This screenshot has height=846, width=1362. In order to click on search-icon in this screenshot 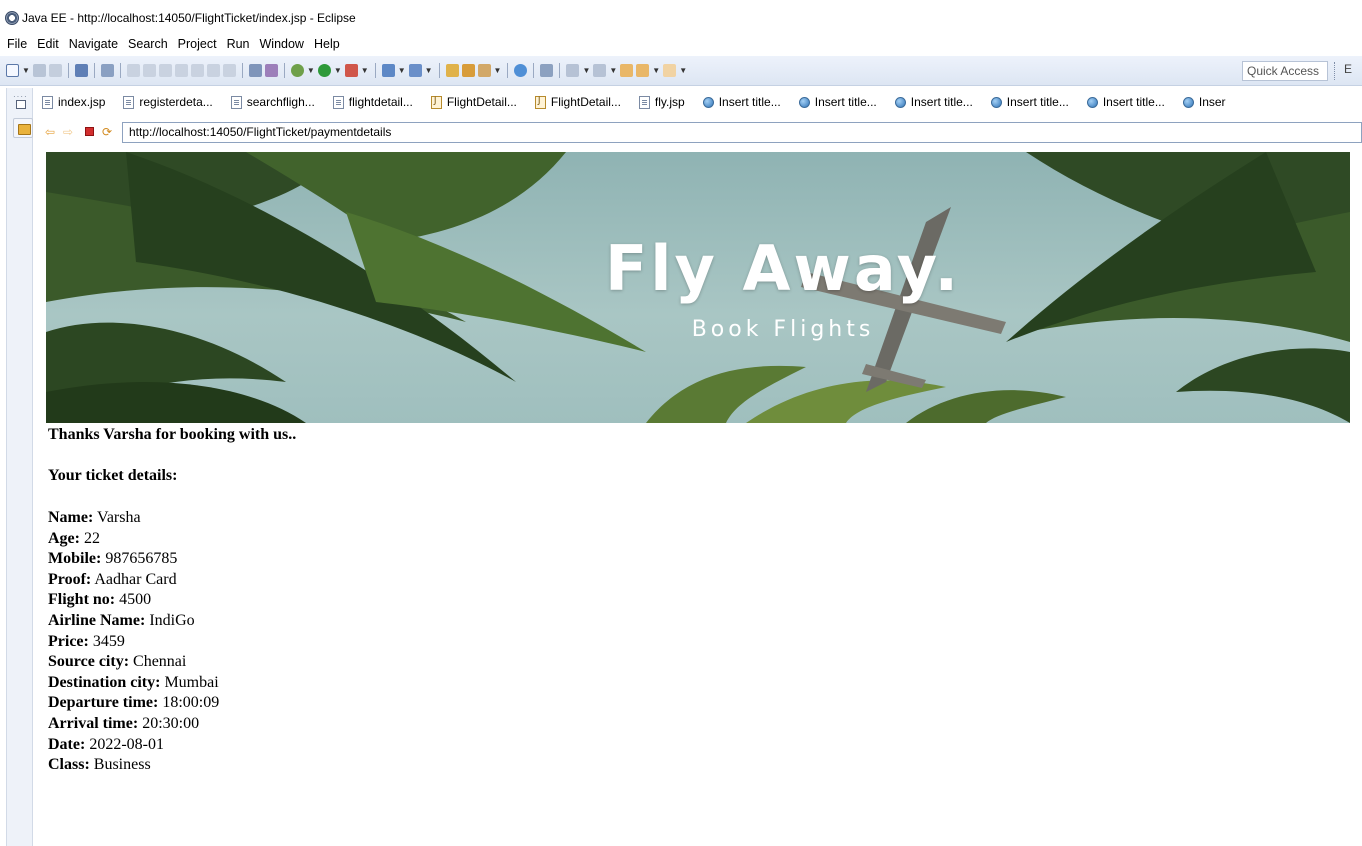, I will do `click(484, 70)`.